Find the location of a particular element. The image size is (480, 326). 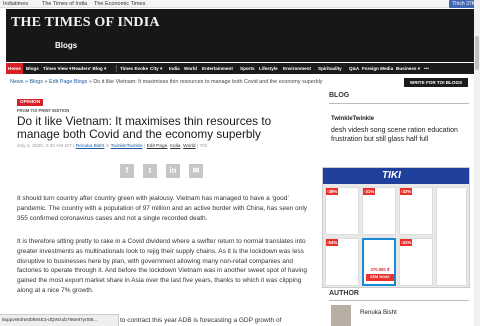

nav-city: City ▾ is located at coordinates (156, 68).